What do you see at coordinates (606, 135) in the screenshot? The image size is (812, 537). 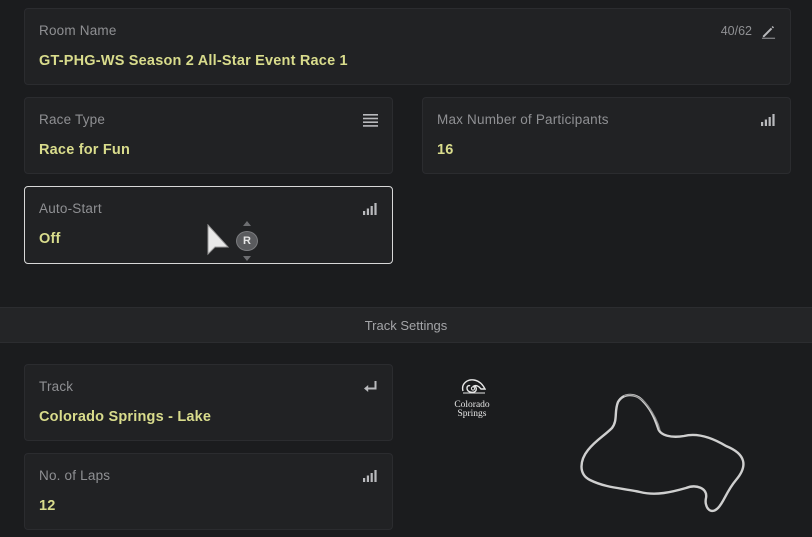 I see `max-participants-panel: Max Number of Participants 16` at bounding box center [606, 135].